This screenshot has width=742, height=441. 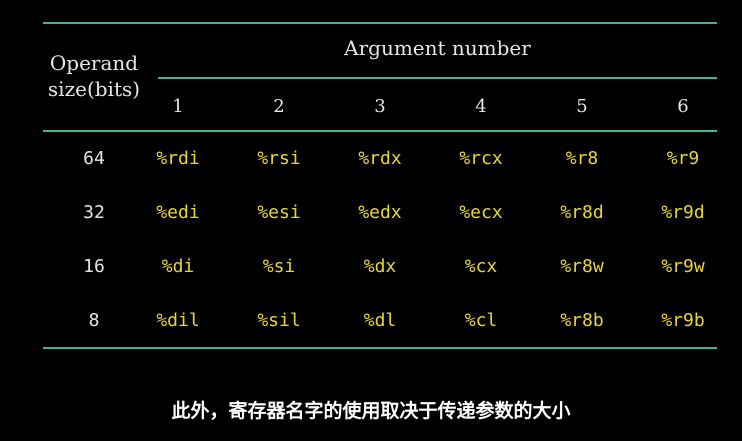 What do you see at coordinates (94, 76) in the screenshot?
I see `operand-size-header: Operand size(bits)` at bounding box center [94, 76].